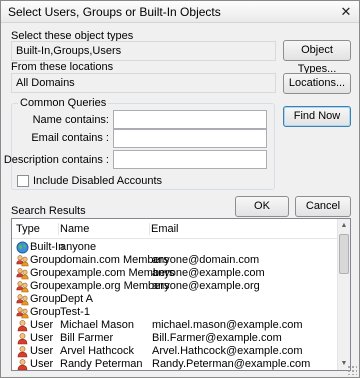  Describe the element at coordinates (37, 229) in the screenshot. I see `column-header-type: Type` at that location.